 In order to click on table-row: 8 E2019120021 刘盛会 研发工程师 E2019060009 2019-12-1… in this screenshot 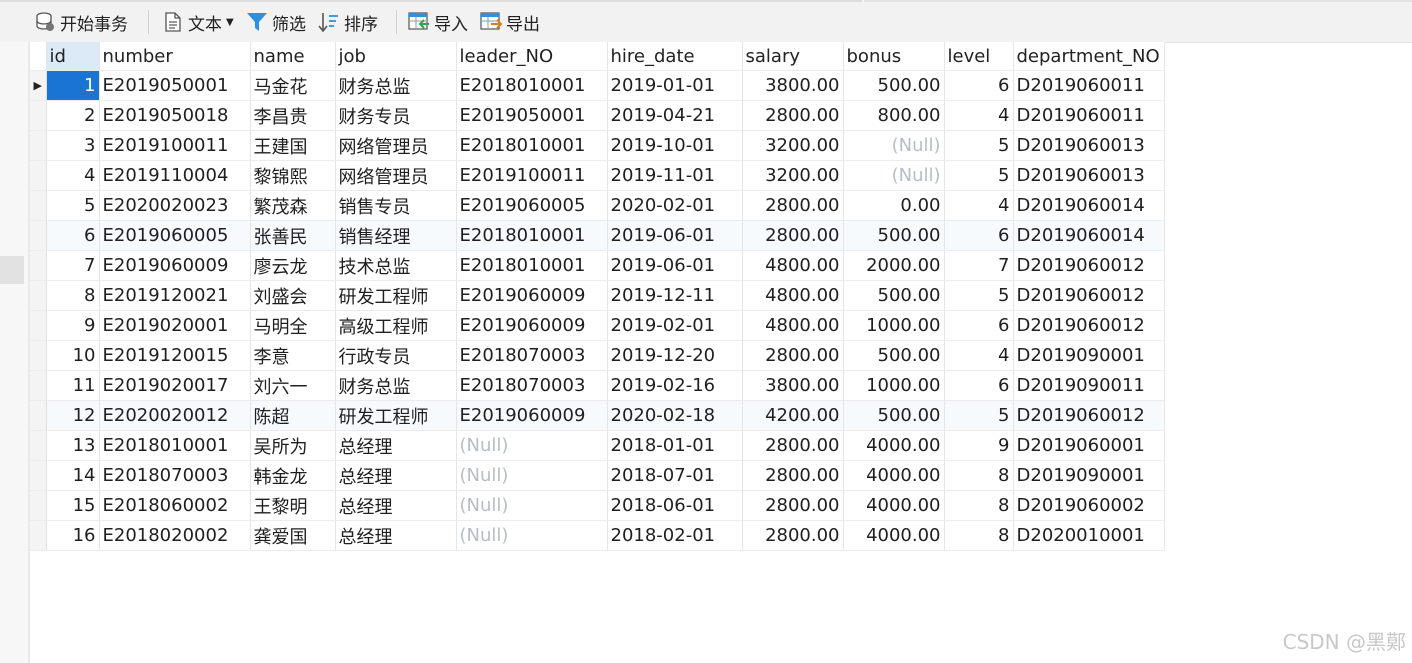, I will do `click(597, 295)`.